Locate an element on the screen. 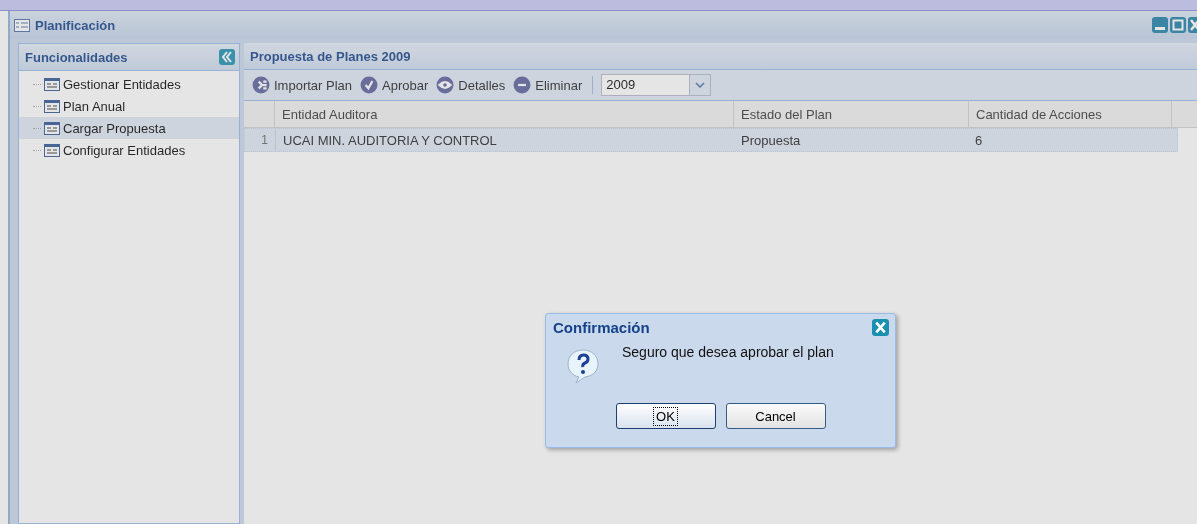 The image size is (1197, 524). collapse-icon is located at coordinates (227, 57).